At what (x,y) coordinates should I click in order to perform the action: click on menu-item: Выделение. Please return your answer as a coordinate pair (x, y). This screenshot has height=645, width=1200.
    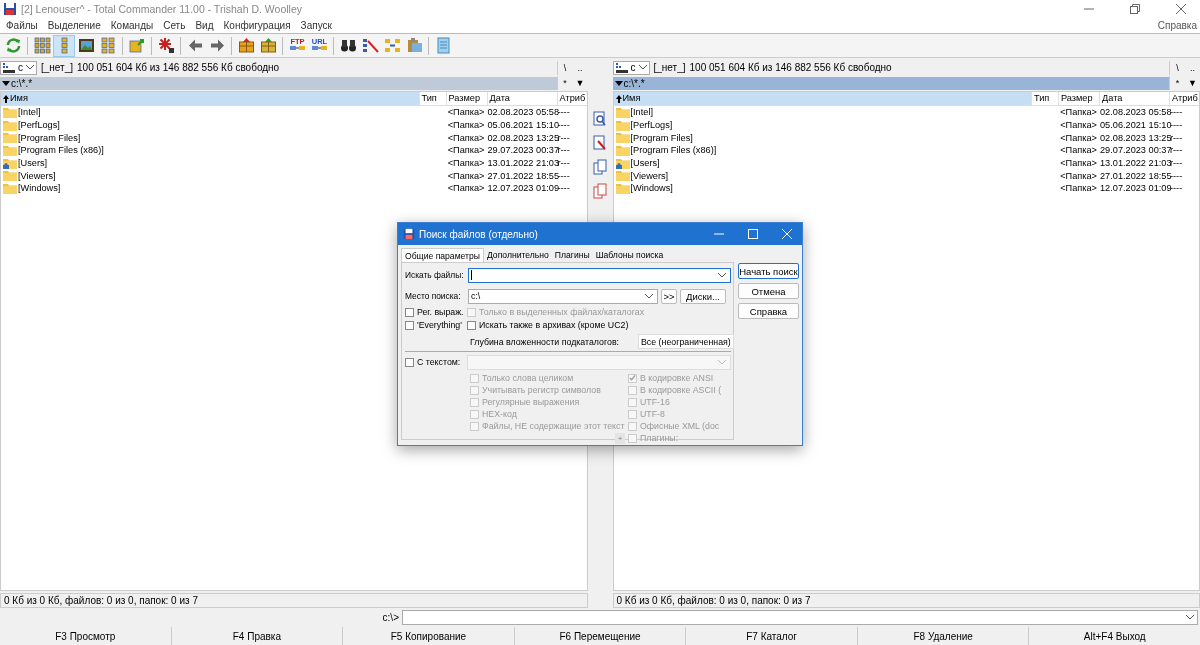
    Looking at the image, I should click on (74, 25).